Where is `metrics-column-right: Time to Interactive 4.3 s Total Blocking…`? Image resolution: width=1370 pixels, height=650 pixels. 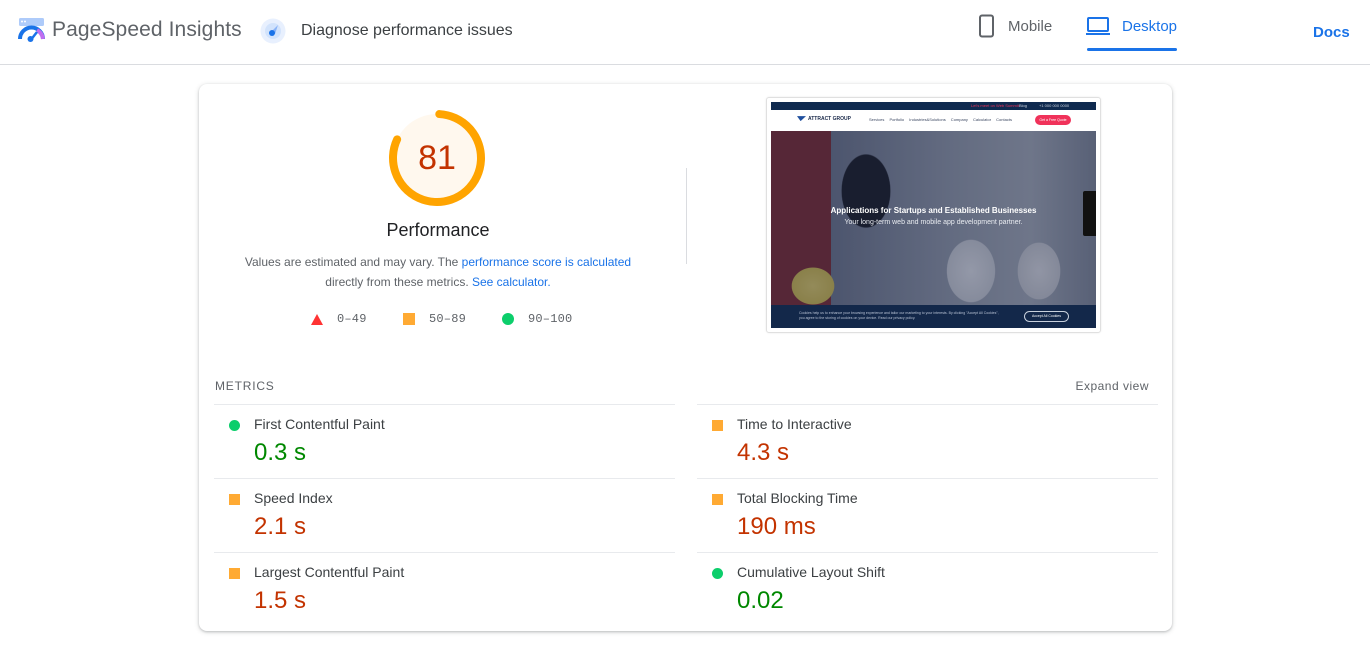 metrics-column-right: Time to Interactive 4.3 s Total Blocking… is located at coordinates (927, 515).